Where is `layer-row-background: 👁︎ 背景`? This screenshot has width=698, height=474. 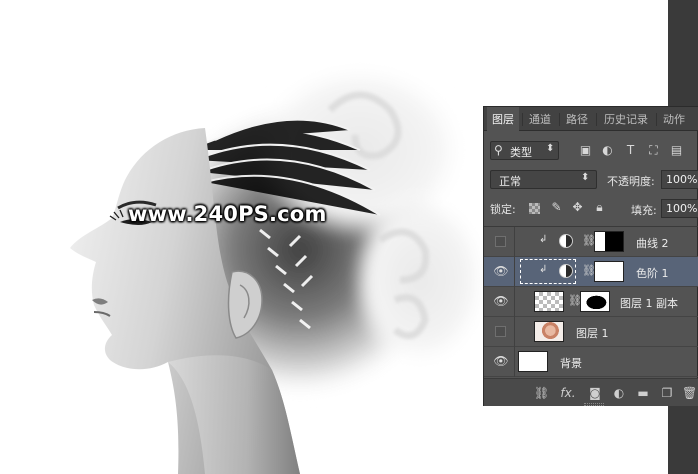 layer-row-background: 👁︎ 背景 is located at coordinates (591, 362).